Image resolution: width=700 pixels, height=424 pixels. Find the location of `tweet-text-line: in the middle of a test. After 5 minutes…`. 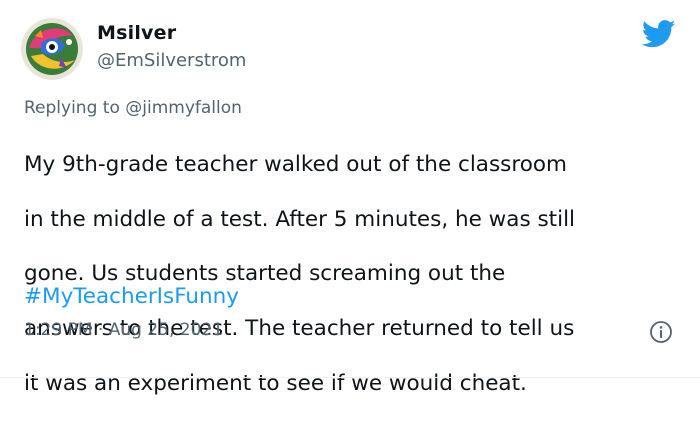

tweet-text-line: in the middle of a test. After 5 minutes… is located at coordinates (300, 219).